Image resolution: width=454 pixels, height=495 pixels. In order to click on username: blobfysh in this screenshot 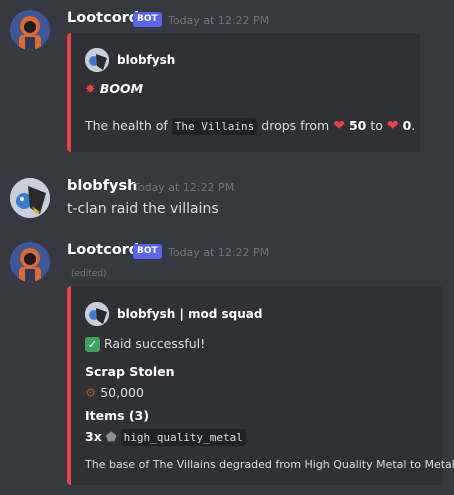, I will do `click(102, 186)`.